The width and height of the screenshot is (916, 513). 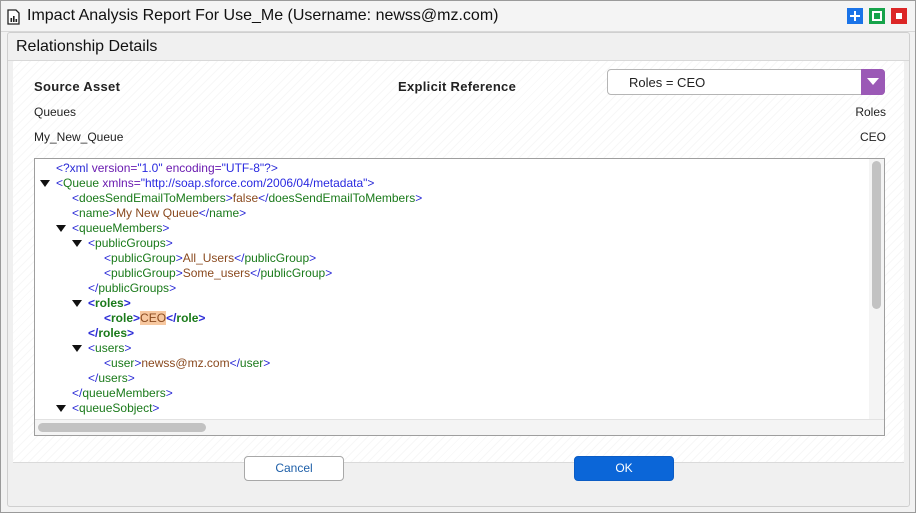 I want to click on xml-role: <role>CEO</role>, so click(x=155, y=318).